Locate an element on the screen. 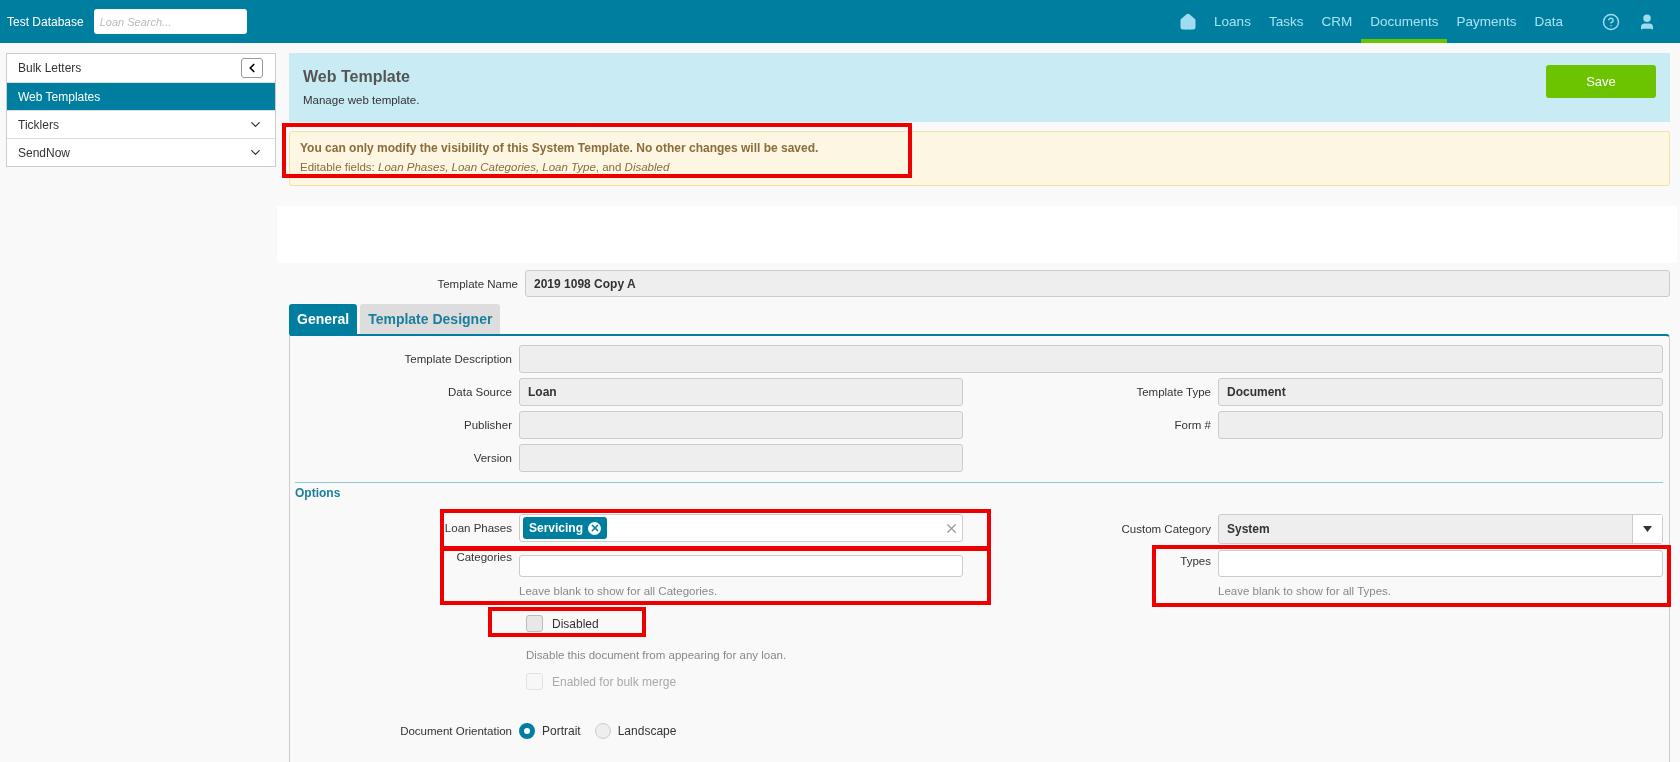 This screenshot has width=1680, height=762. page-subtitle: Manage web template. is located at coordinates (361, 100).